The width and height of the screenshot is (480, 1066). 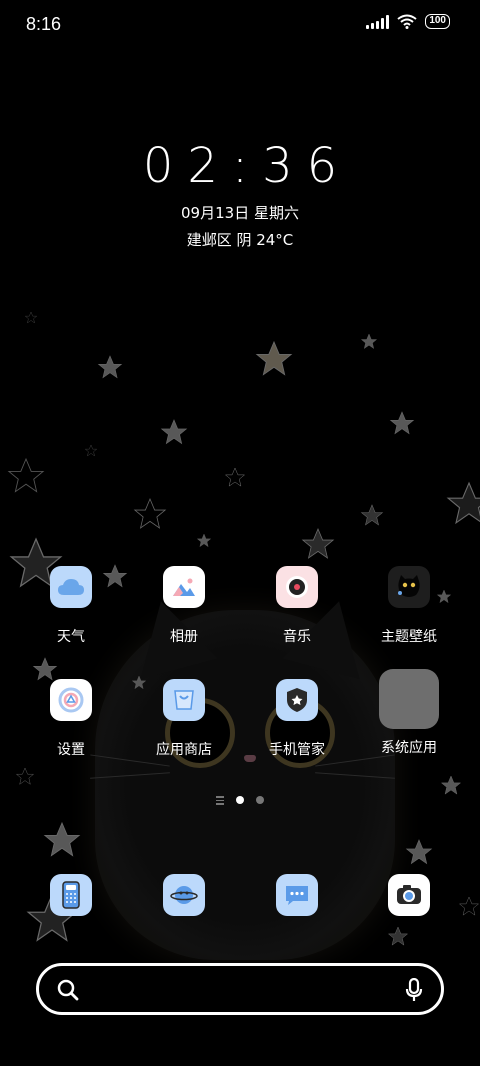 What do you see at coordinates (437, 21) in the screenshot?
I see `battery-icon: 100` at bounding box center [437, 21].